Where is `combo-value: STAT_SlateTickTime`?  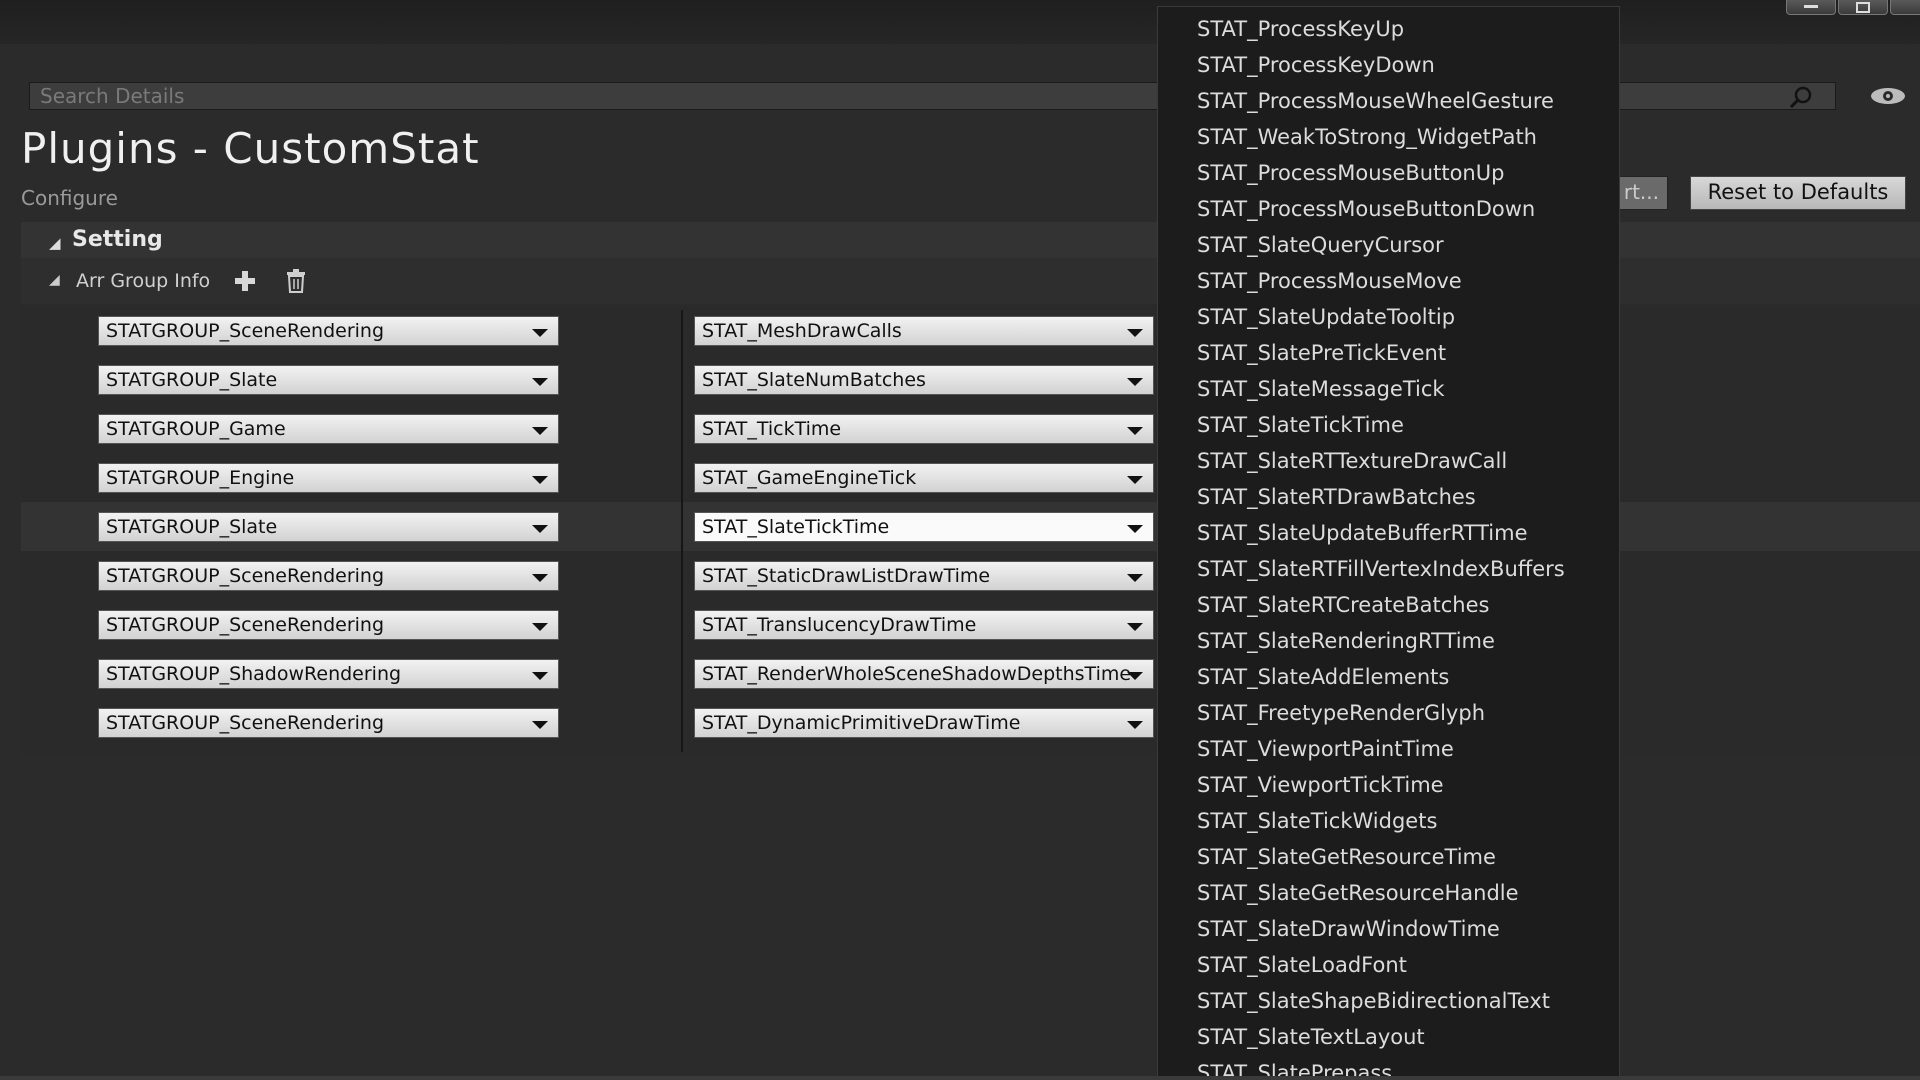
combo-value: STAT_SlateTickTime is located at coordinates (796, 527).